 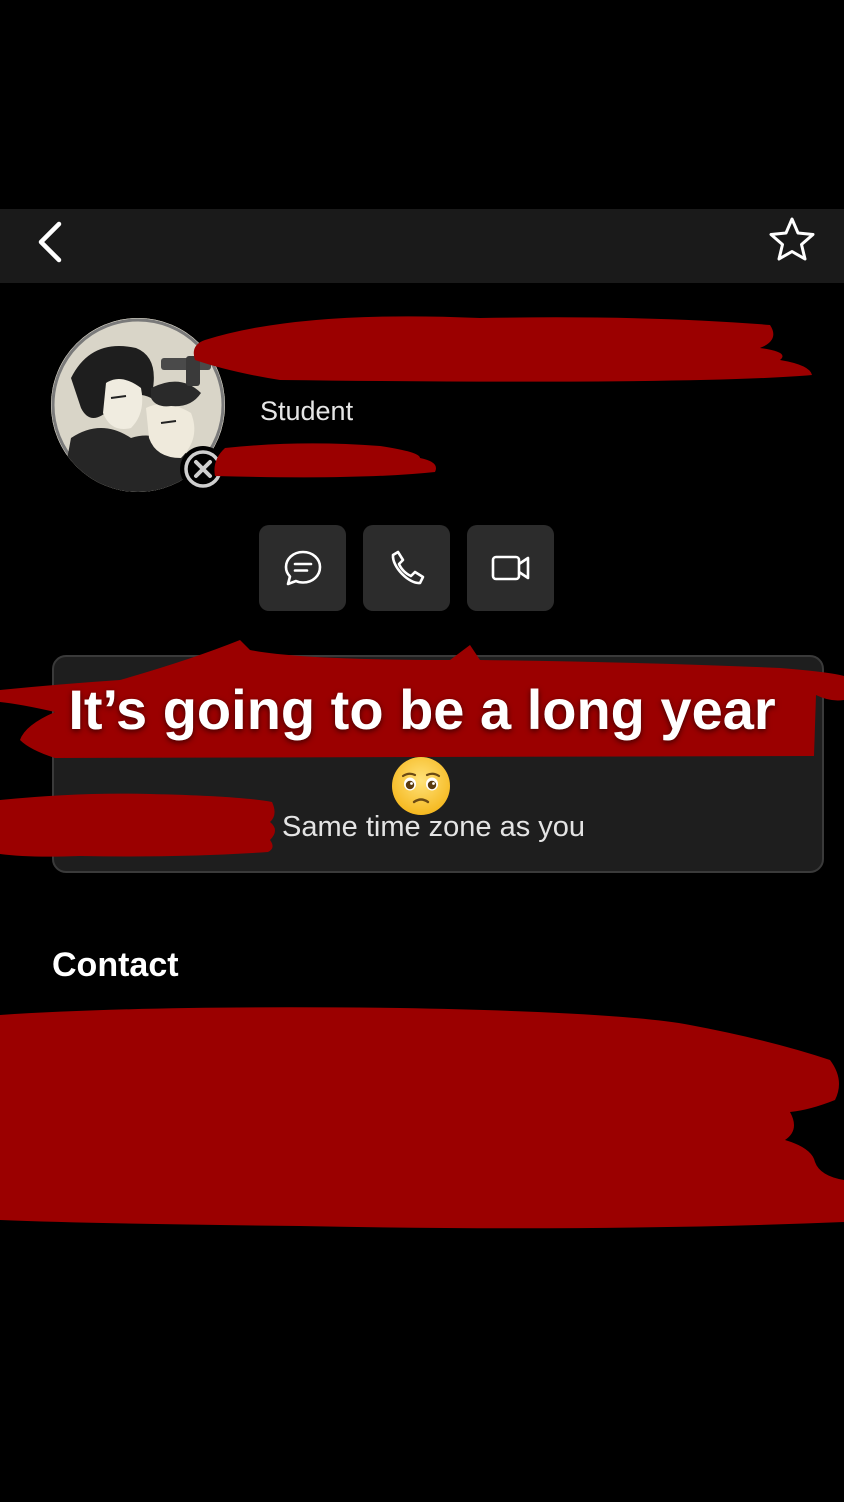 I want to click on phone-icon, so click(x=407, y=567).